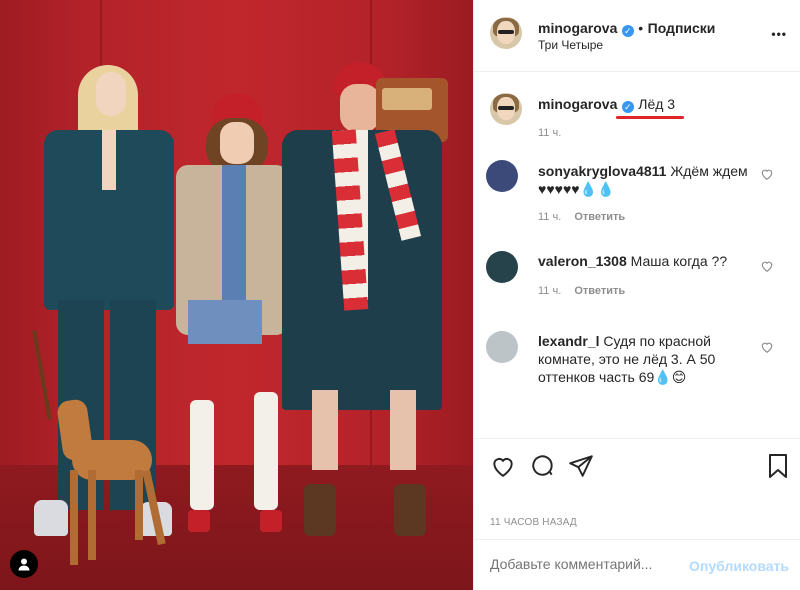 Image resolution: width=800 pixels, height=590 pixels. What do you see at coordinates (602, 171) in the screenshot?
I see `commenter-username: sonyakryglova4811` at bounding box center [602, 171].